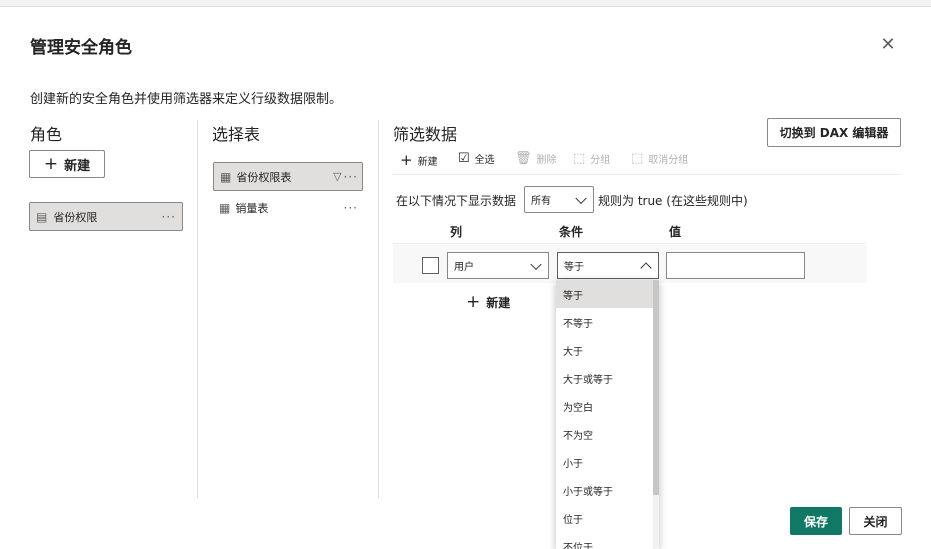  I want to click on new-role-button: + 新建, so click(67, 164).